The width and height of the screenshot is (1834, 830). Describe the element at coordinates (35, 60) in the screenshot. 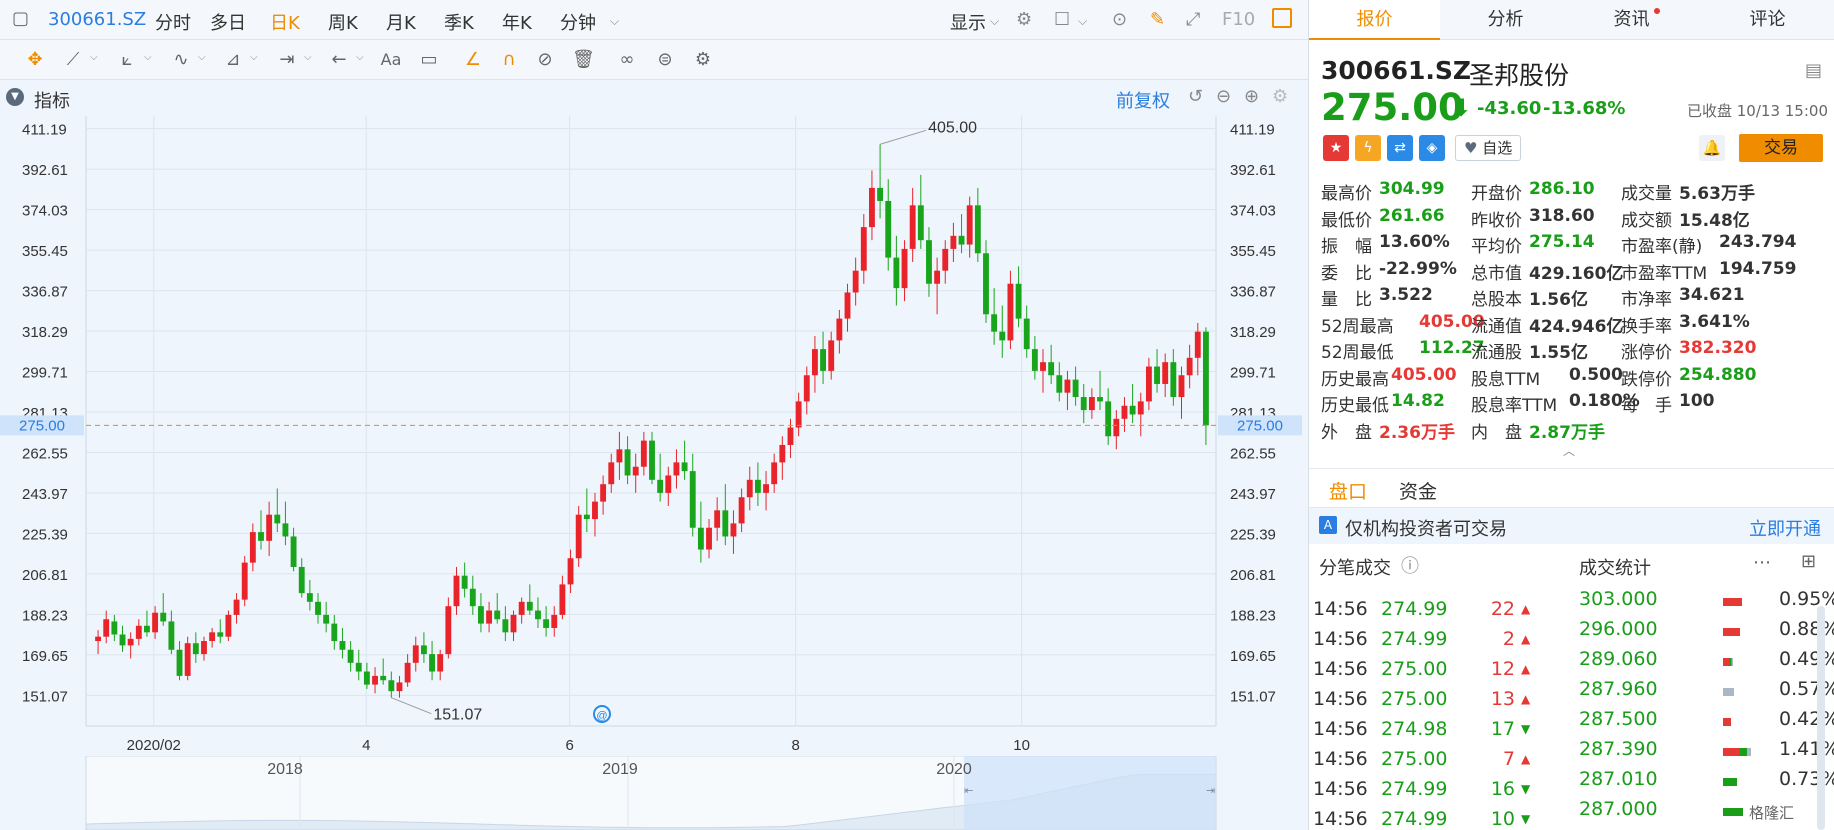

I see `move-icon: ✥` at that location.